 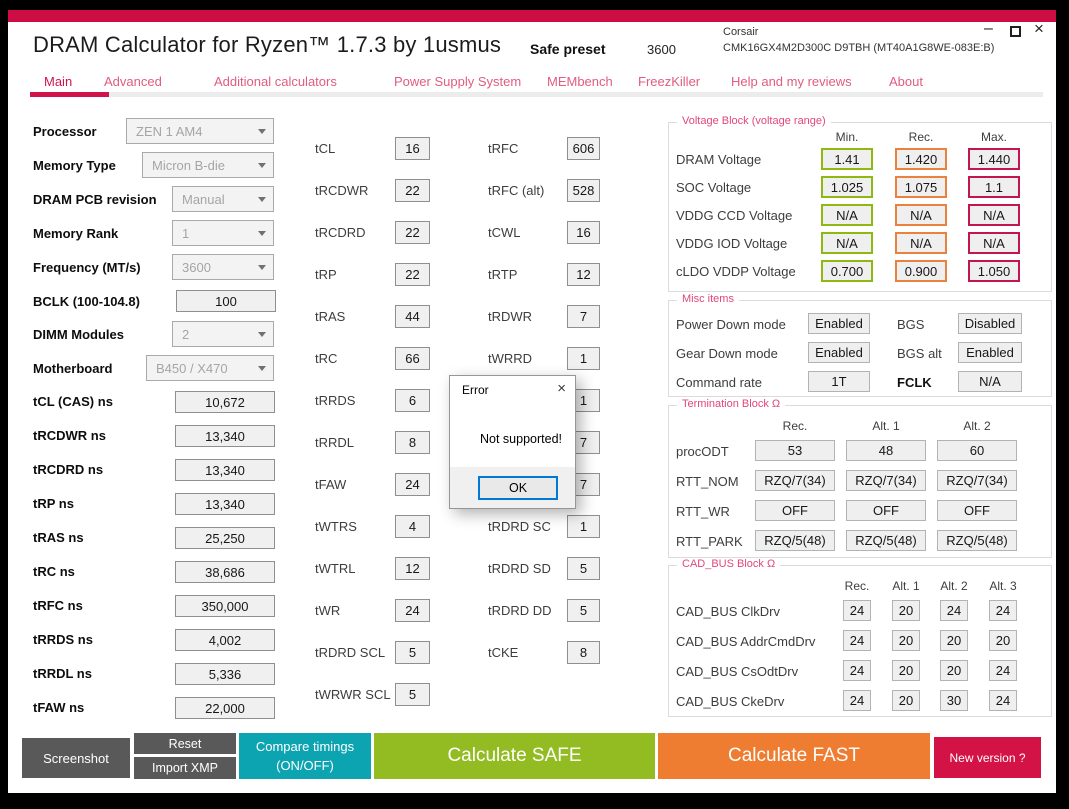 I want to click on processor-select: ZEN 1 AM4, so click(x=200, y=131).